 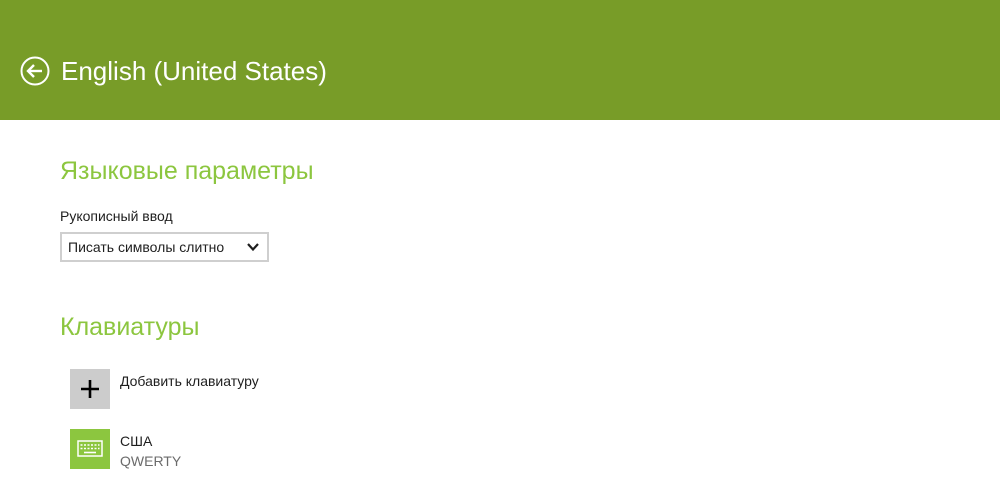 What do you see at coordinates (189, 381) in the screenshot?
I see `add-keyboard-label: Добавить клавиатуру` at bounding box center [189, 381].